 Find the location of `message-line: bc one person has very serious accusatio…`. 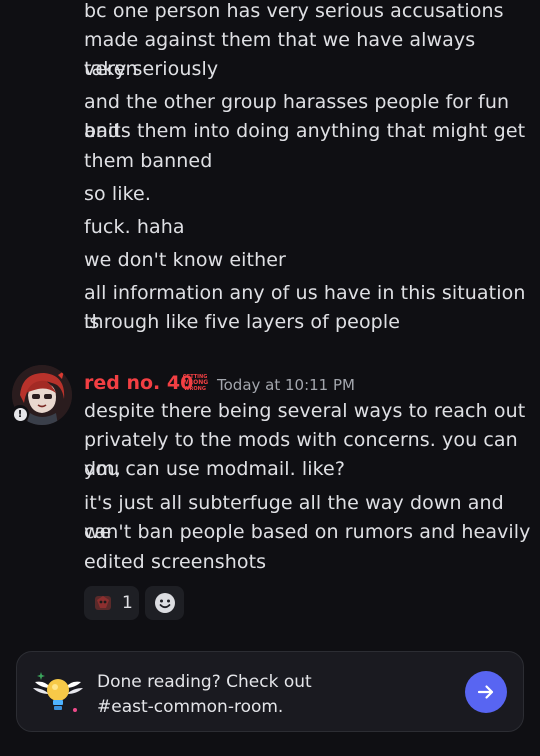

message-line: bc one person has very serious accusatio… is located at coordinates (294, 11).